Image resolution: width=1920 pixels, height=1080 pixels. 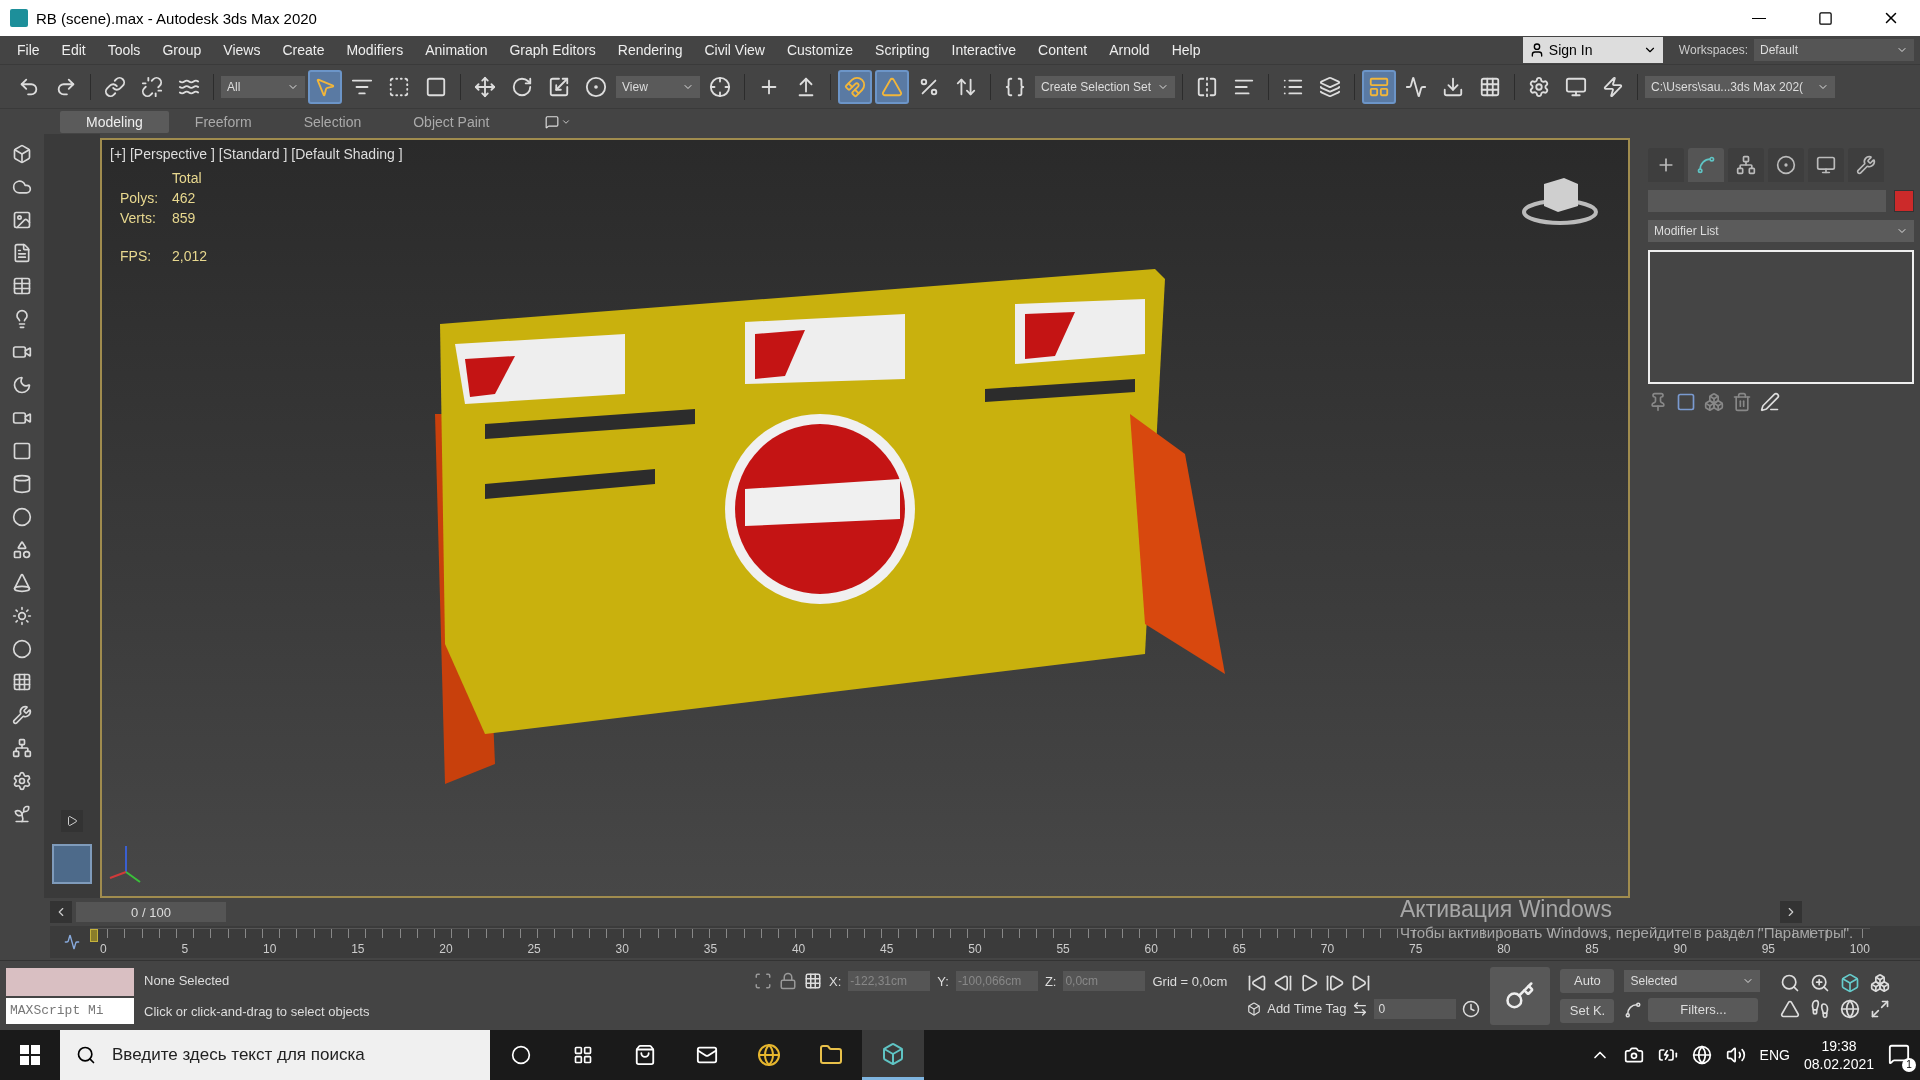 I want to click on motion-tab, so click(x=1786, y=165).